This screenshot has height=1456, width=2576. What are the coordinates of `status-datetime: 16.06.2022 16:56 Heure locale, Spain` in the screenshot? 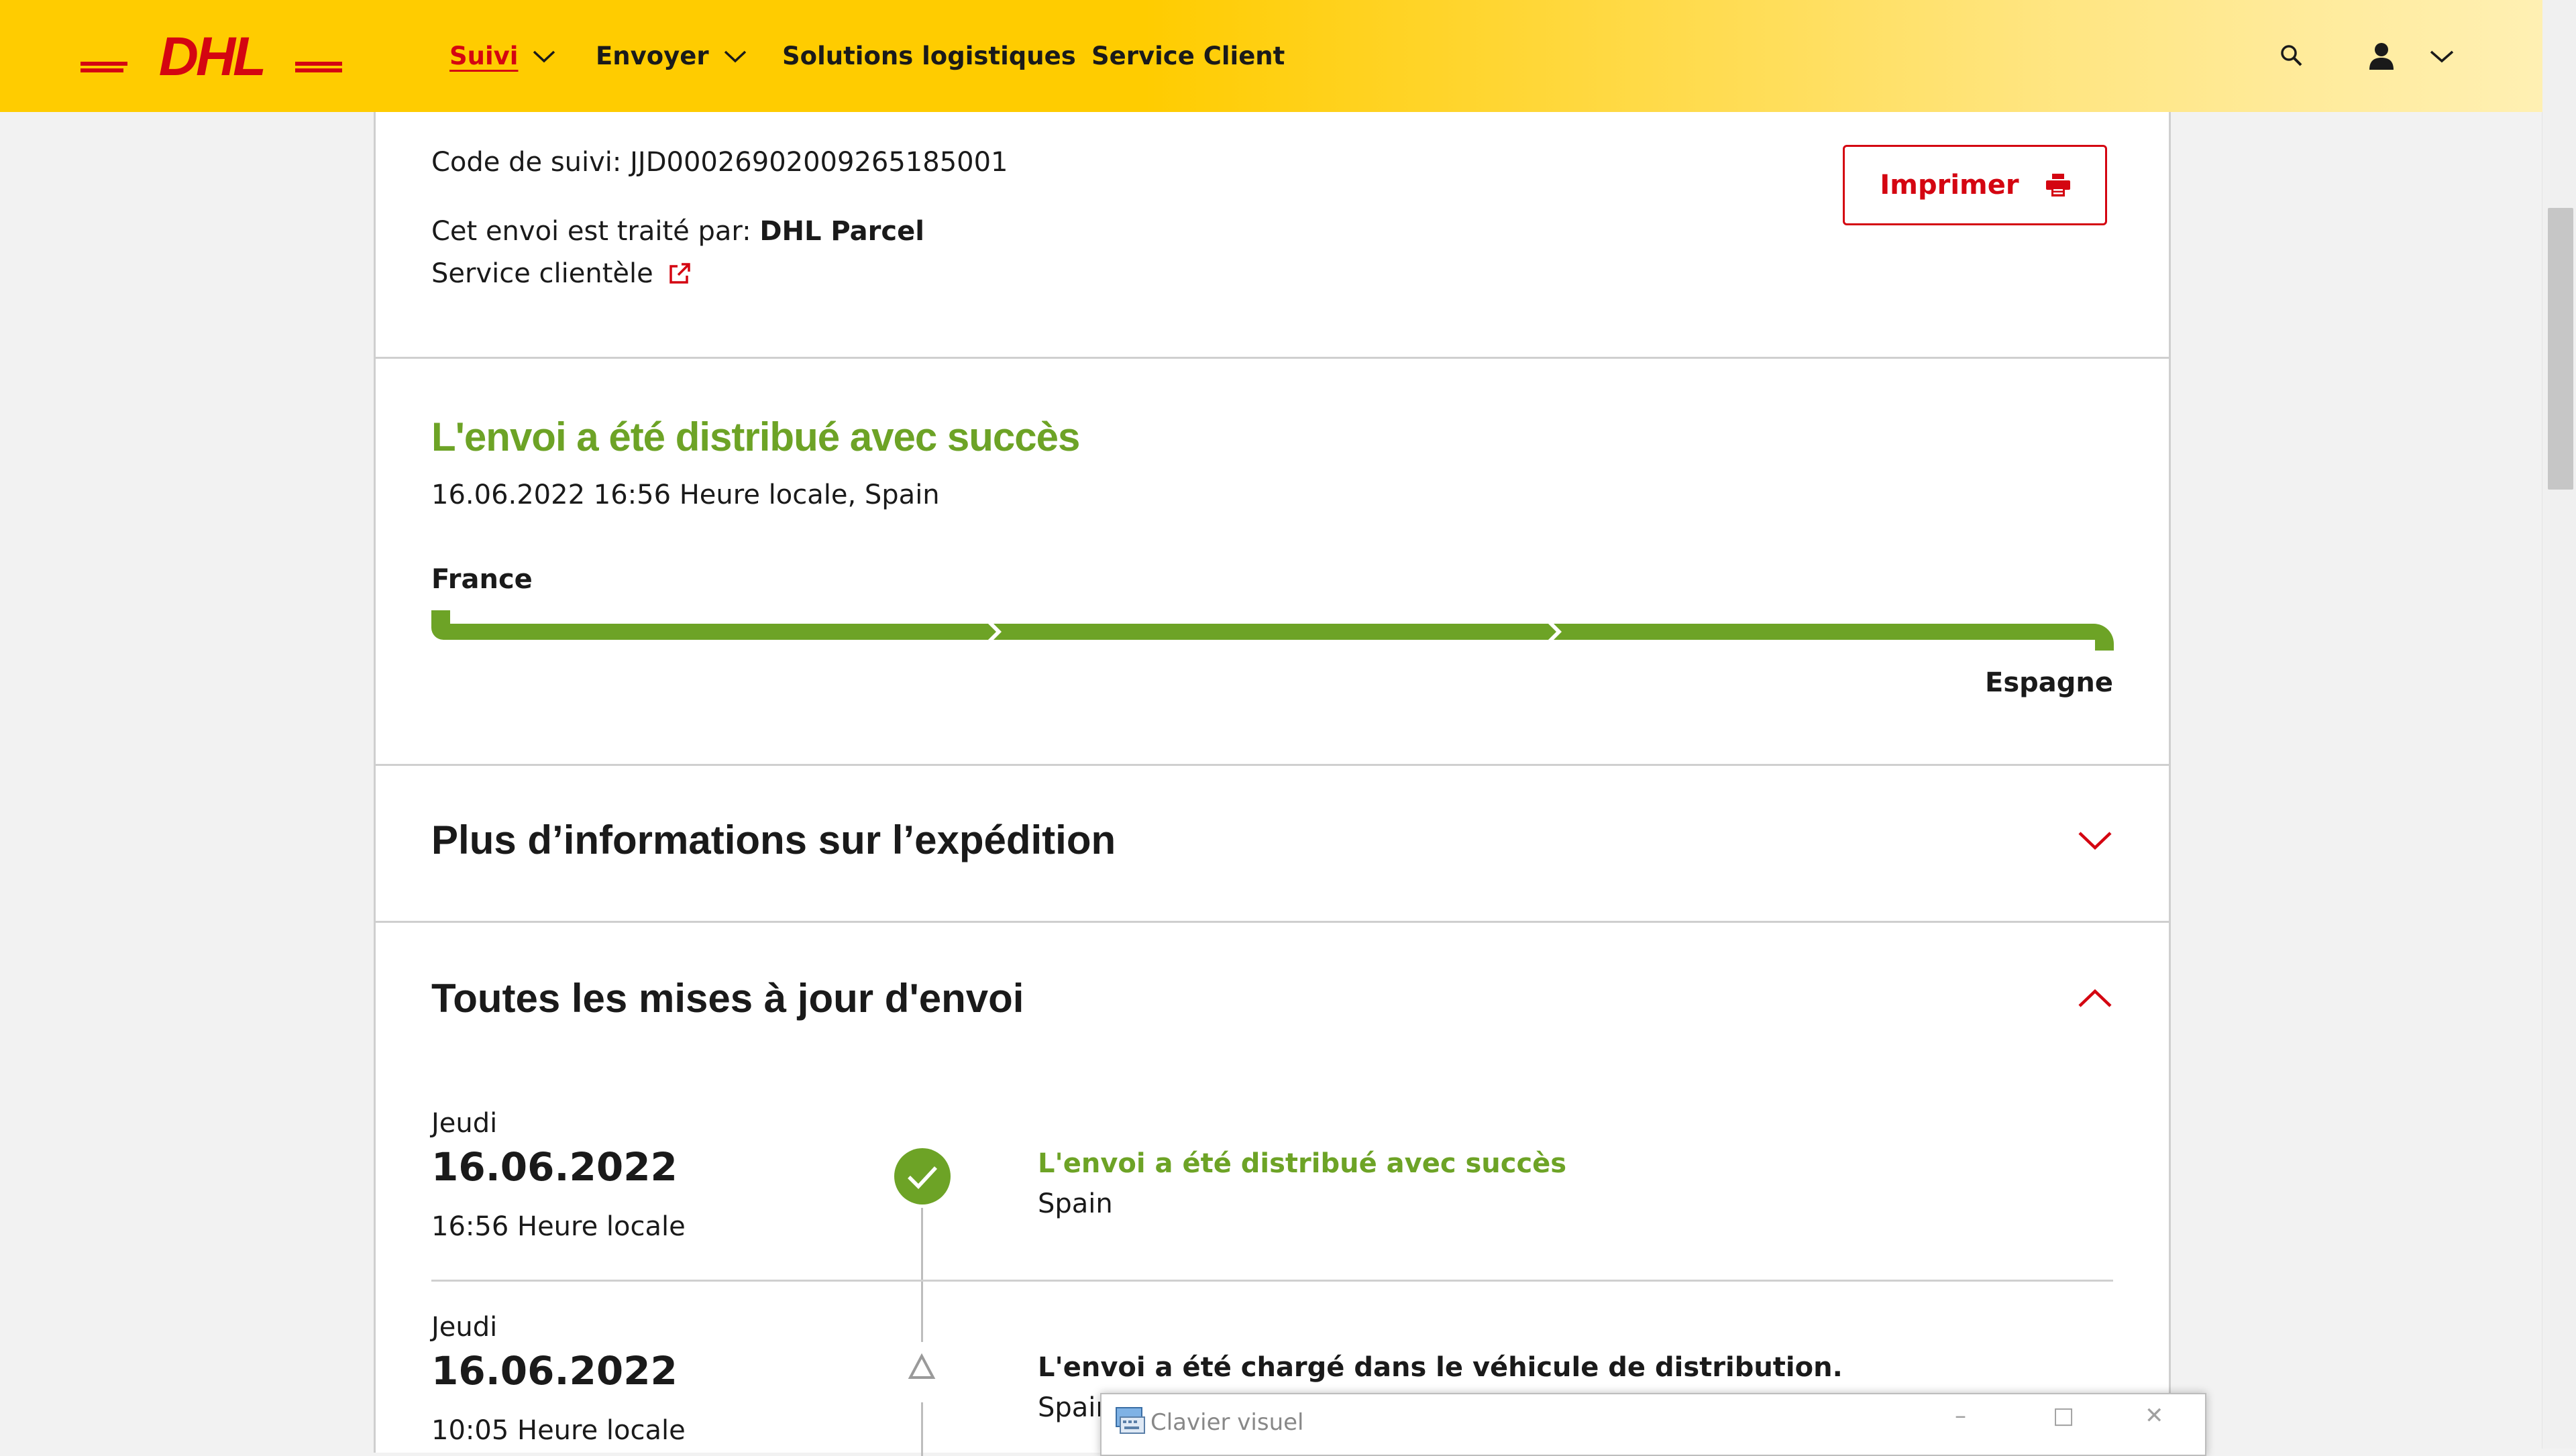 It's located at (685, 495).